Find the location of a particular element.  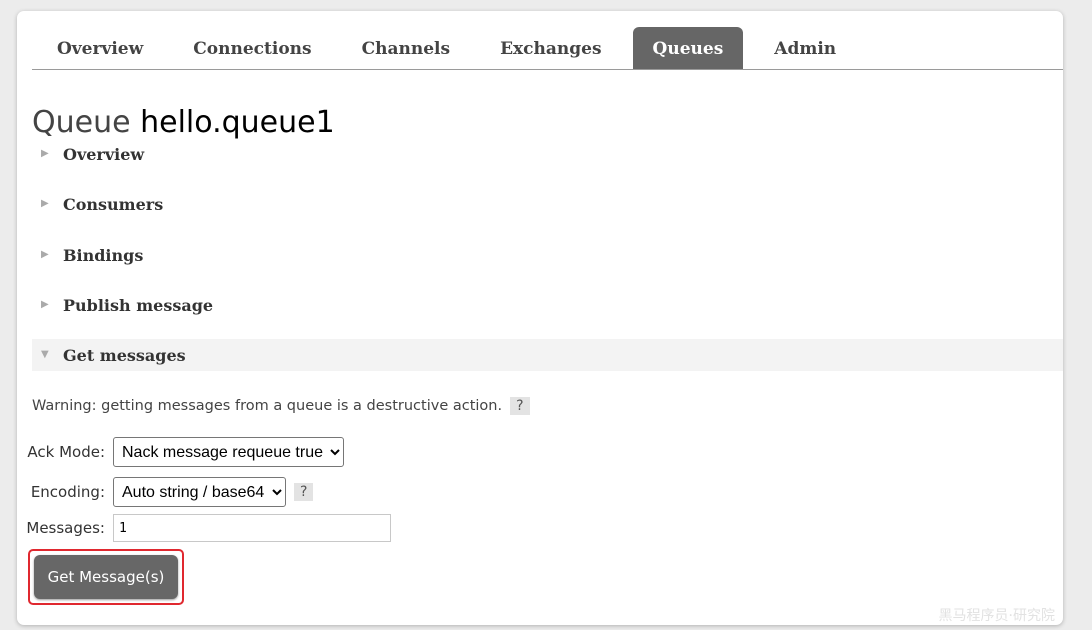

section-publish-message: ▶ Publish message is located at coordinates (547, 305).